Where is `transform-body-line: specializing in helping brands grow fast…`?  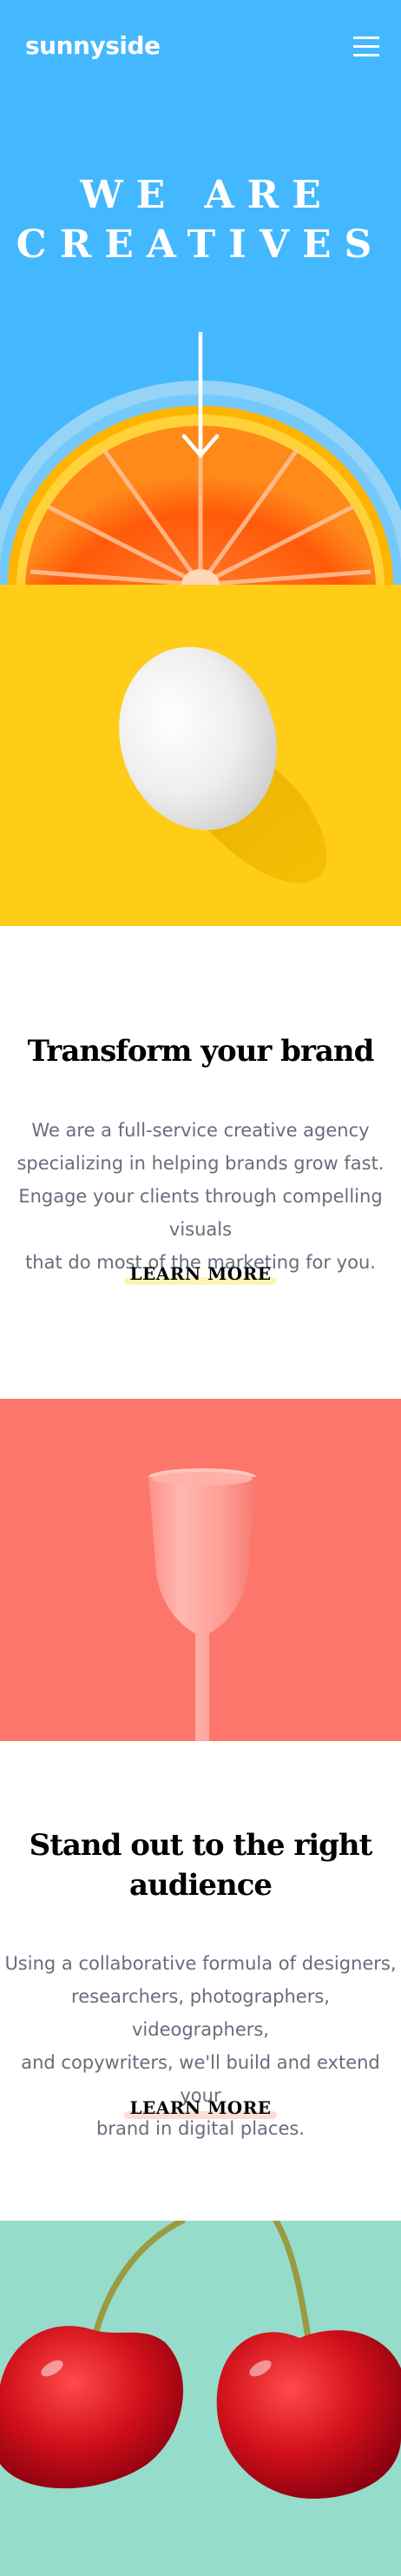 transform-body-line: specializing in helping brands grow fast… is located at coordinates (200, 1163).